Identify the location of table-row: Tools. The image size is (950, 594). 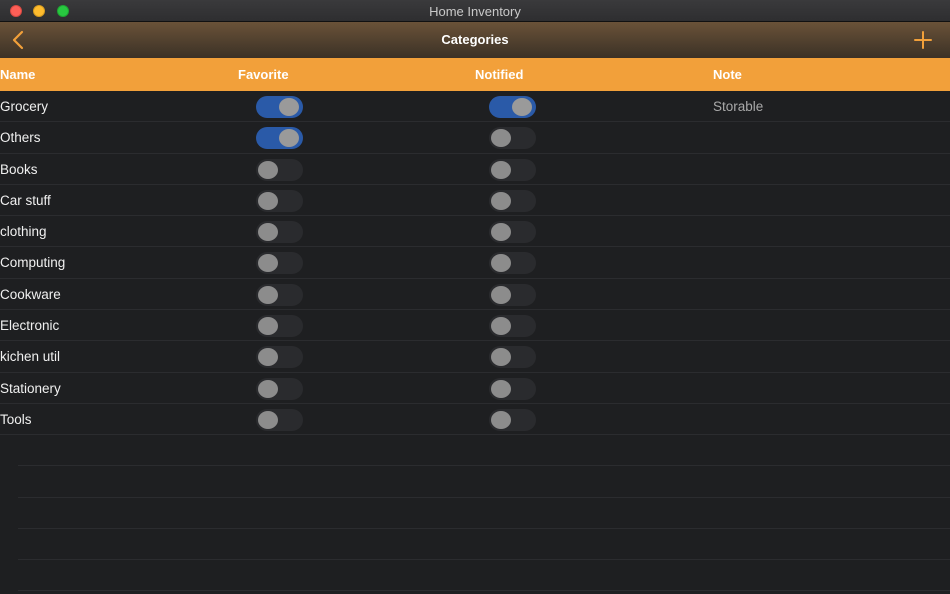
(475, 420).